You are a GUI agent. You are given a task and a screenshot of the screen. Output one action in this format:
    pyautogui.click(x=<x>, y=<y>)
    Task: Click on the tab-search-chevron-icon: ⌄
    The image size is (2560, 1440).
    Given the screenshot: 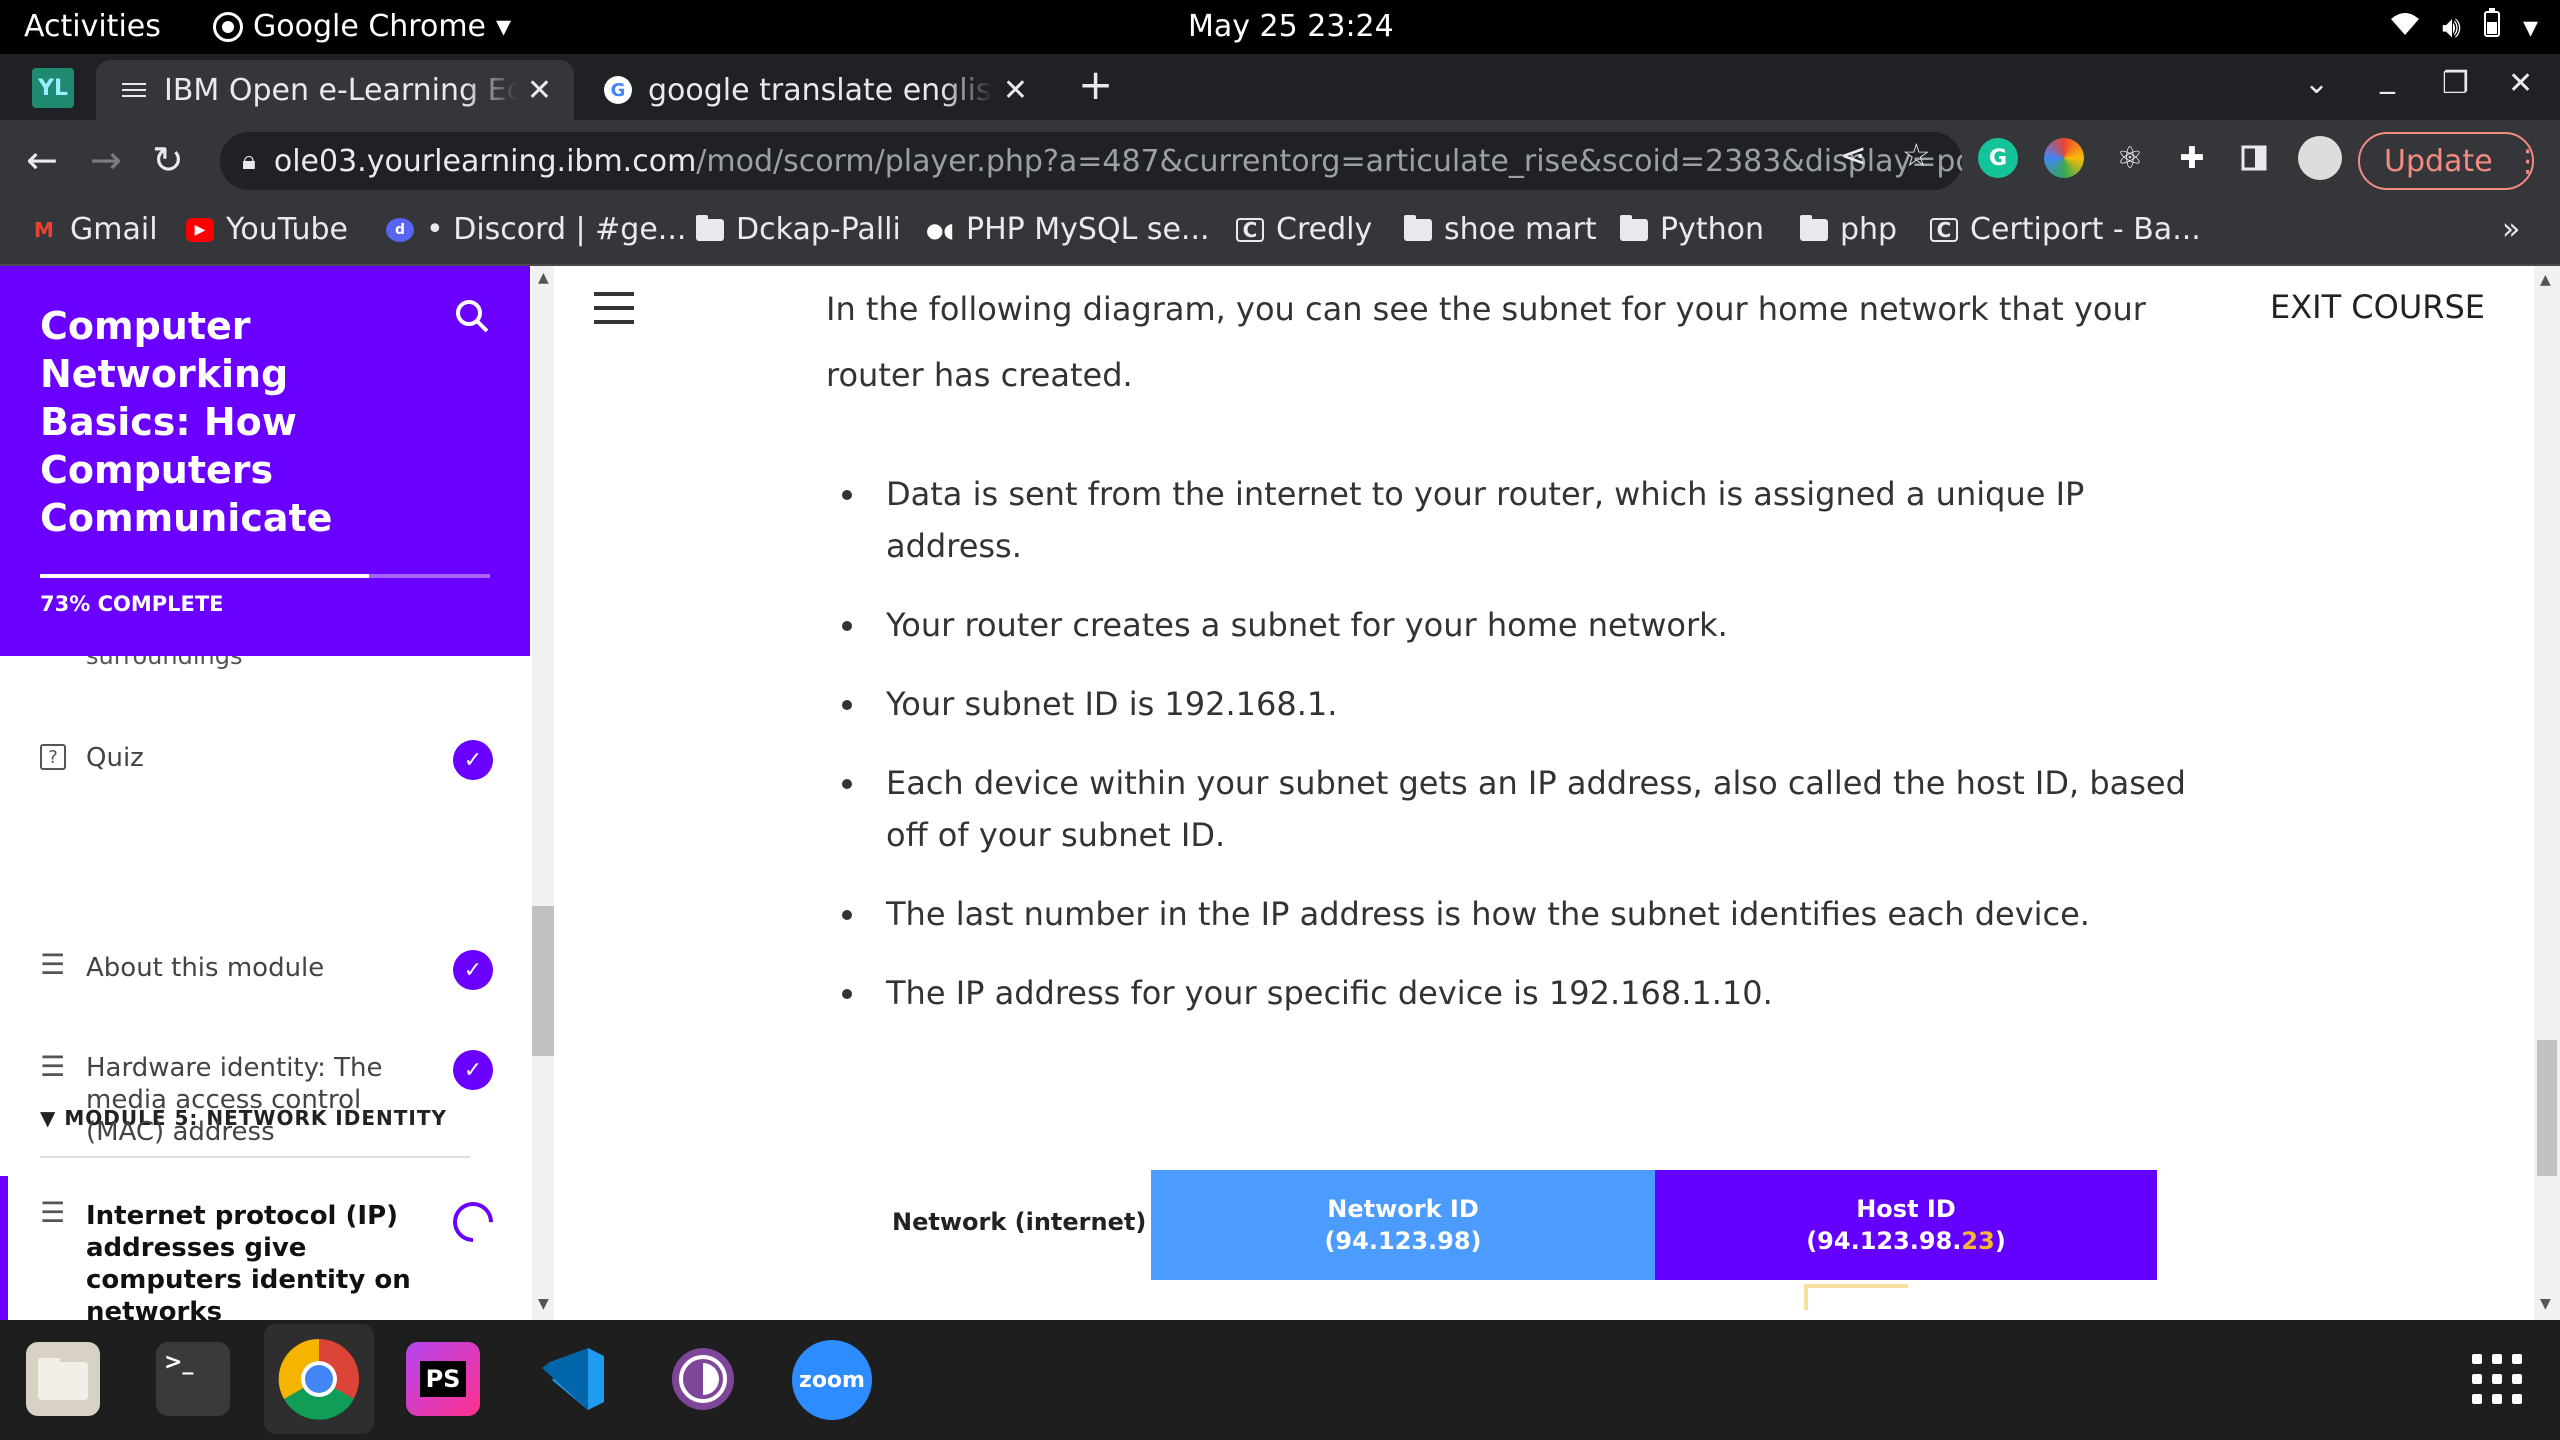 What is the action you would take?
    pyautogui.click(x=2316, y=83)
    